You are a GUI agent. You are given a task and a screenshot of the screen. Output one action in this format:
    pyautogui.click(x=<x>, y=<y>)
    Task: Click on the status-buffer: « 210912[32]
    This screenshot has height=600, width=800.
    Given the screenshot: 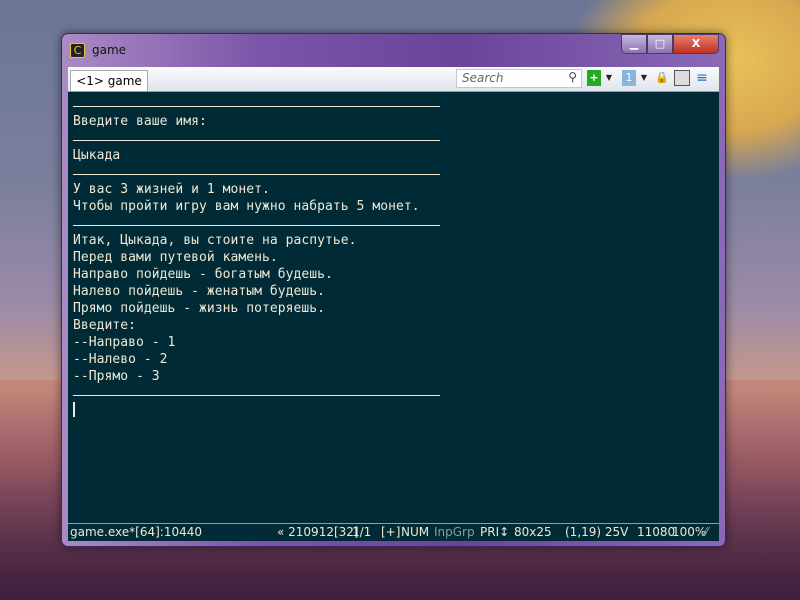 What is the action you would take?
    pyautogui.click(x=318, y=532)
    